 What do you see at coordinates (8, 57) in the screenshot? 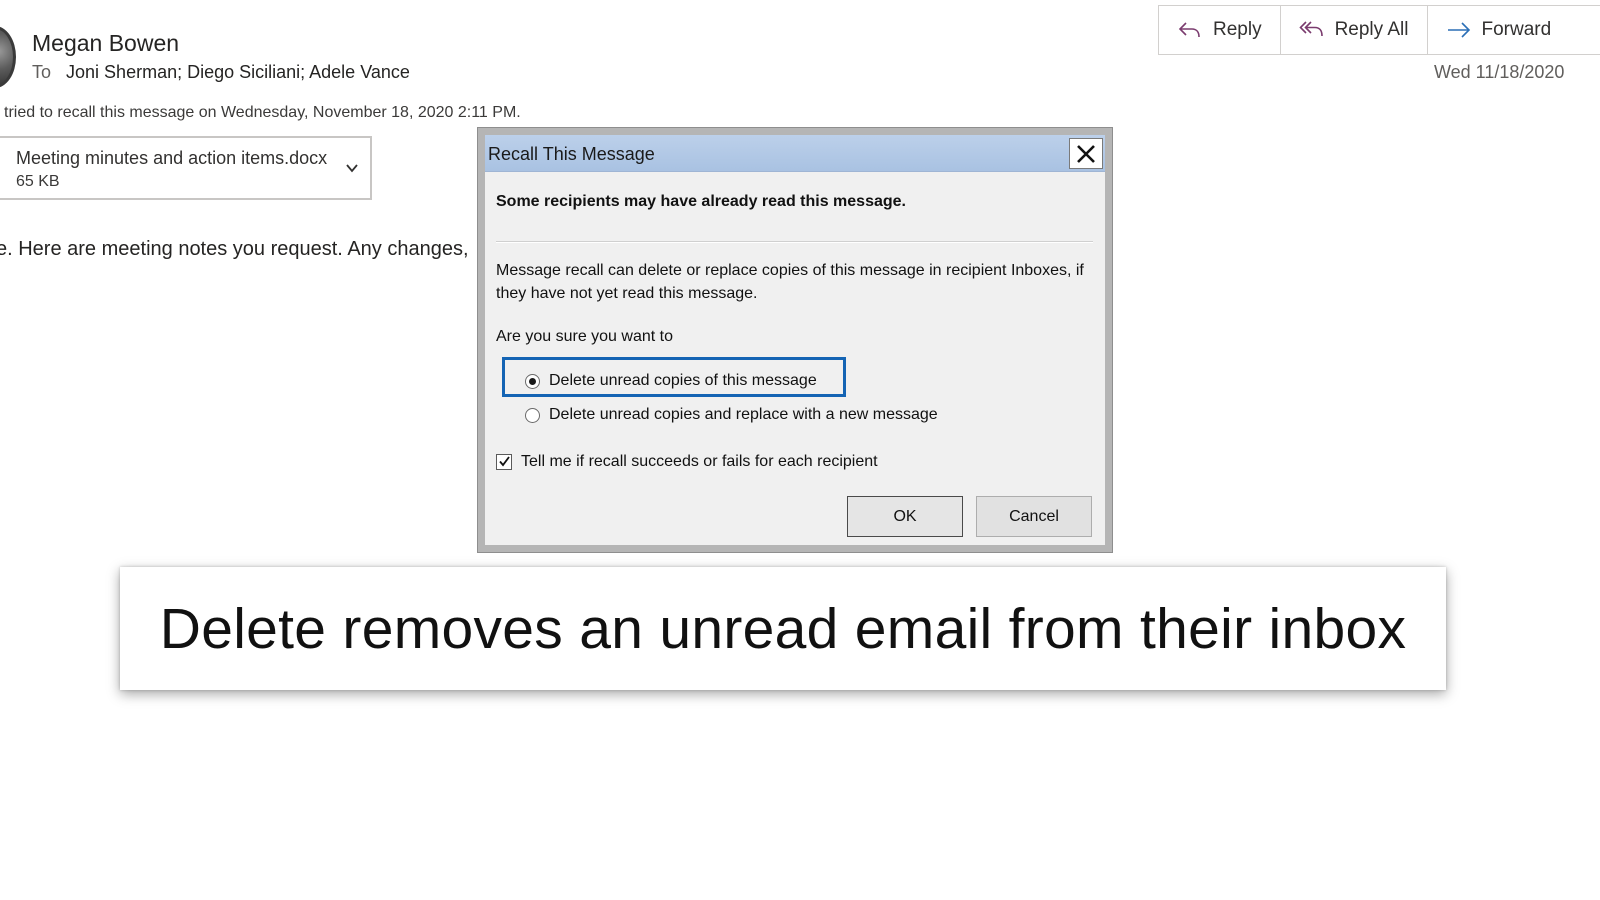
I see `sender-avatar` at bounding box center [8, 57].